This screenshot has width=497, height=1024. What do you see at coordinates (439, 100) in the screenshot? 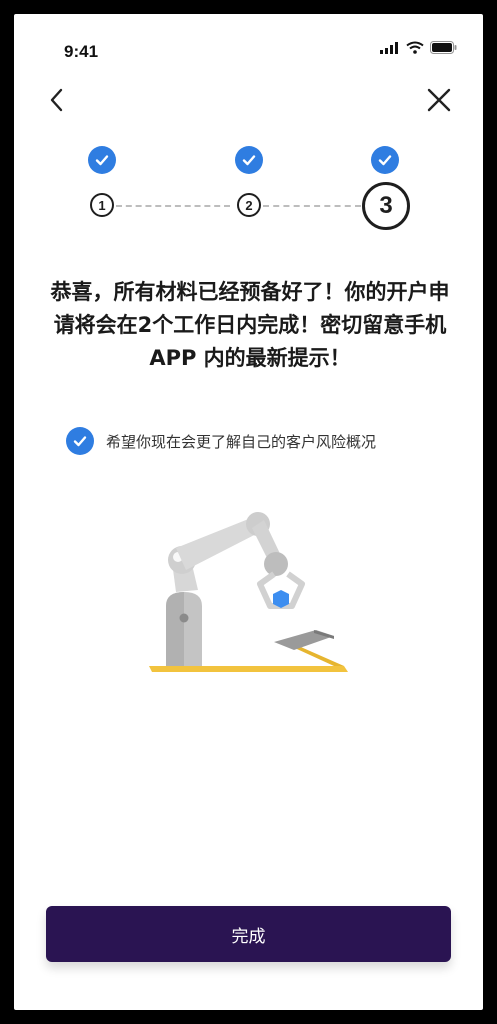
I see `close-icon` at bounding box center [439, 100].